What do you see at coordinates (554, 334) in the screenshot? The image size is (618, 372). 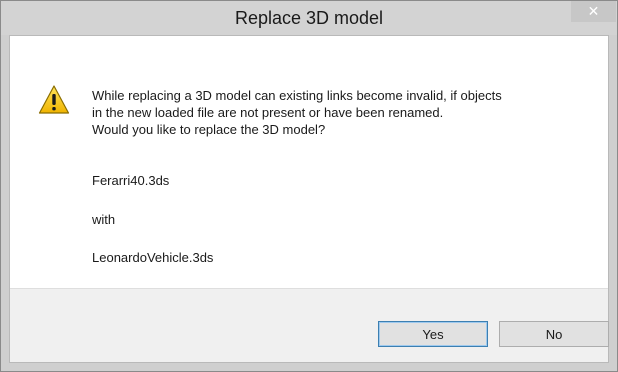 I see `no-button: No` at bounding box center [554, 334].